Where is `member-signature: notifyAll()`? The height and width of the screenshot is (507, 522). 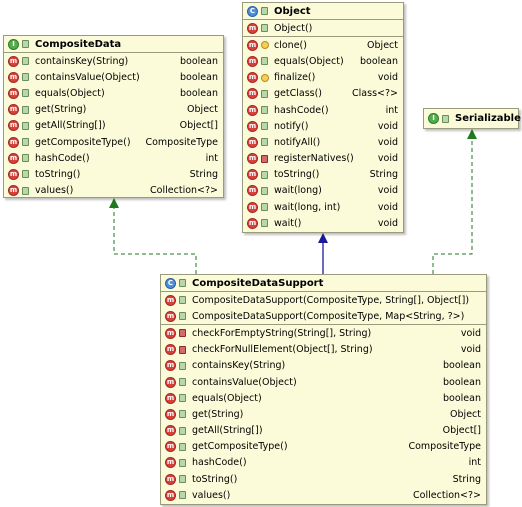 member-signature: notifyAll() is located at coordinates (297, 142).